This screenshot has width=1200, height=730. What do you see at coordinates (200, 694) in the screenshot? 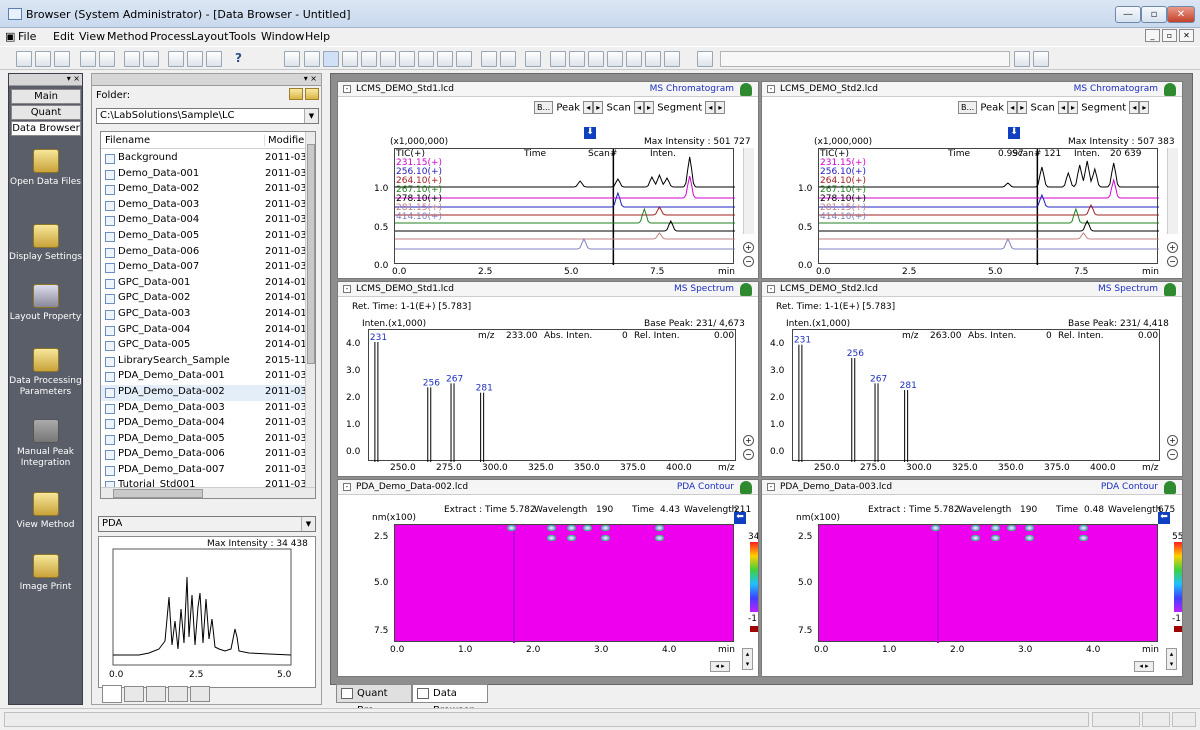
I see `tab-quant-icon` at bounding box center [200, 694].